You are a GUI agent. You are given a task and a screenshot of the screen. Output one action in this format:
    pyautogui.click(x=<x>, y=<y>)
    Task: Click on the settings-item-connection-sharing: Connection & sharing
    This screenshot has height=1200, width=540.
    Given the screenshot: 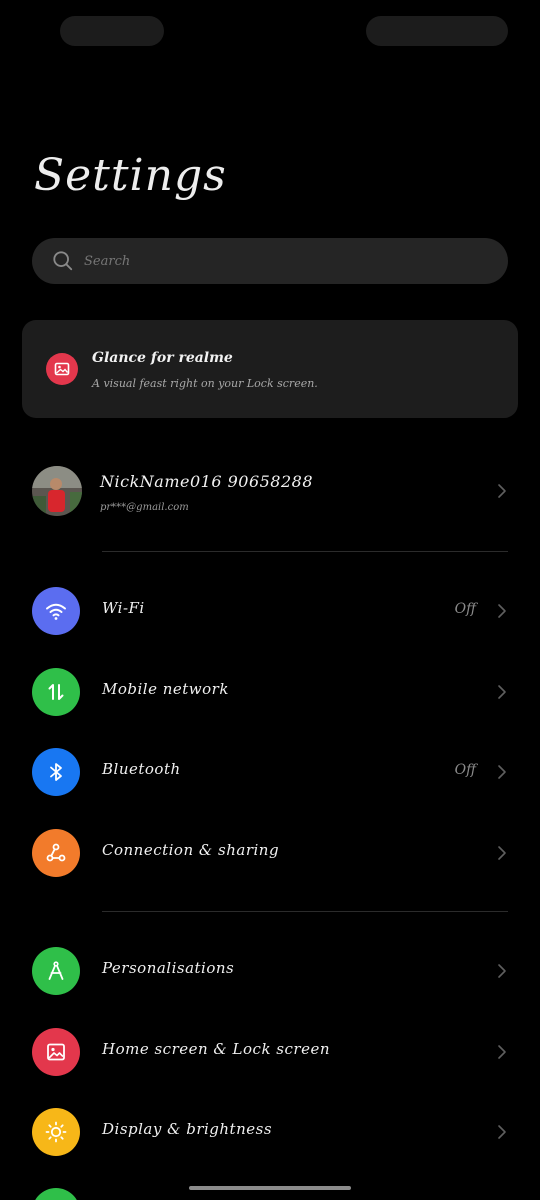 What is the action you would take?
    pyautogui.click(x=270, y=853)
    